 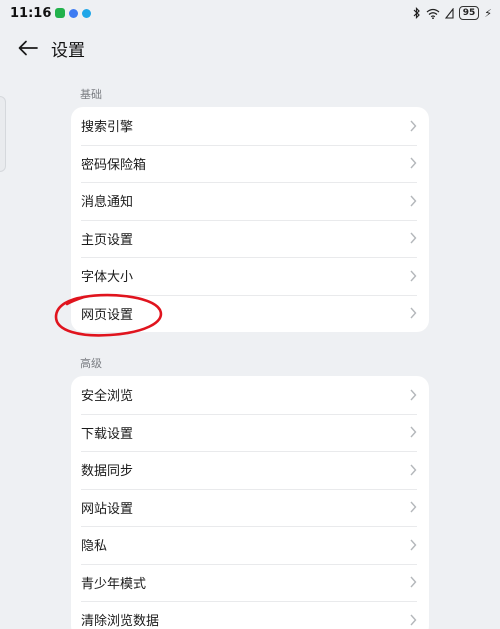 What do you see at coordinates (107, 472) in the screenshot?
I see `list-item-label: 数据同步` at bounding box center [107, 472].